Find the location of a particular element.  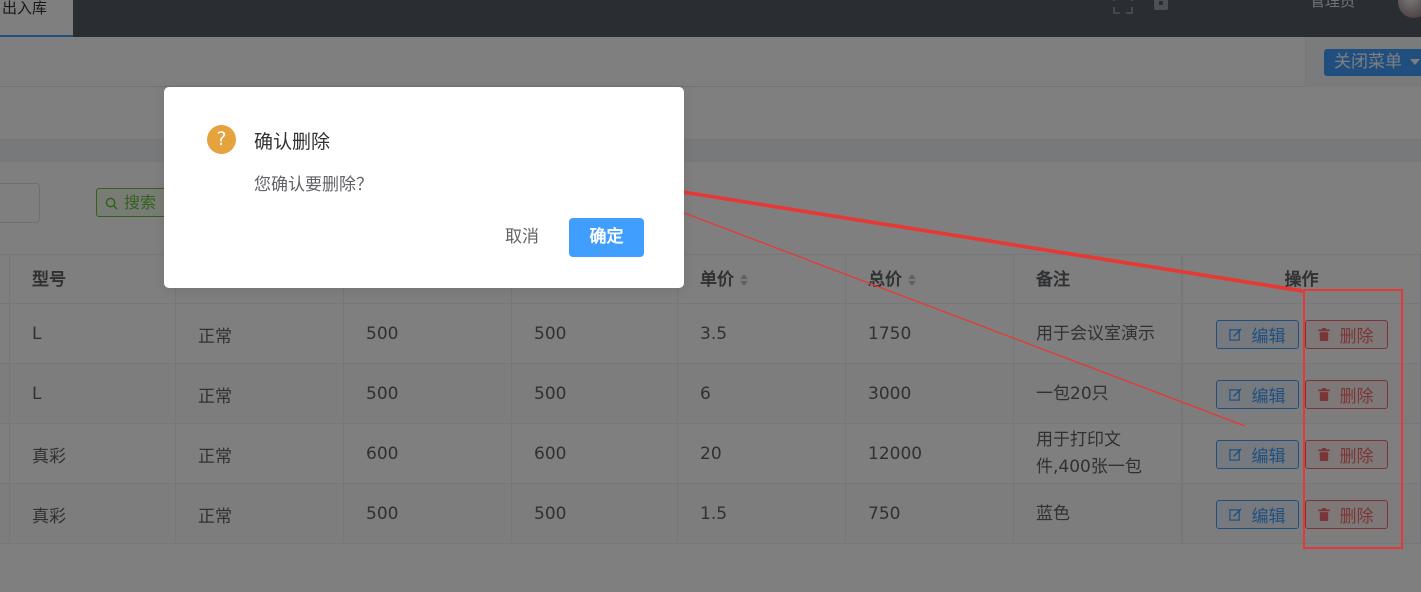

dialog-message: 您确认要删除？ is located at coordinates (313, 185).